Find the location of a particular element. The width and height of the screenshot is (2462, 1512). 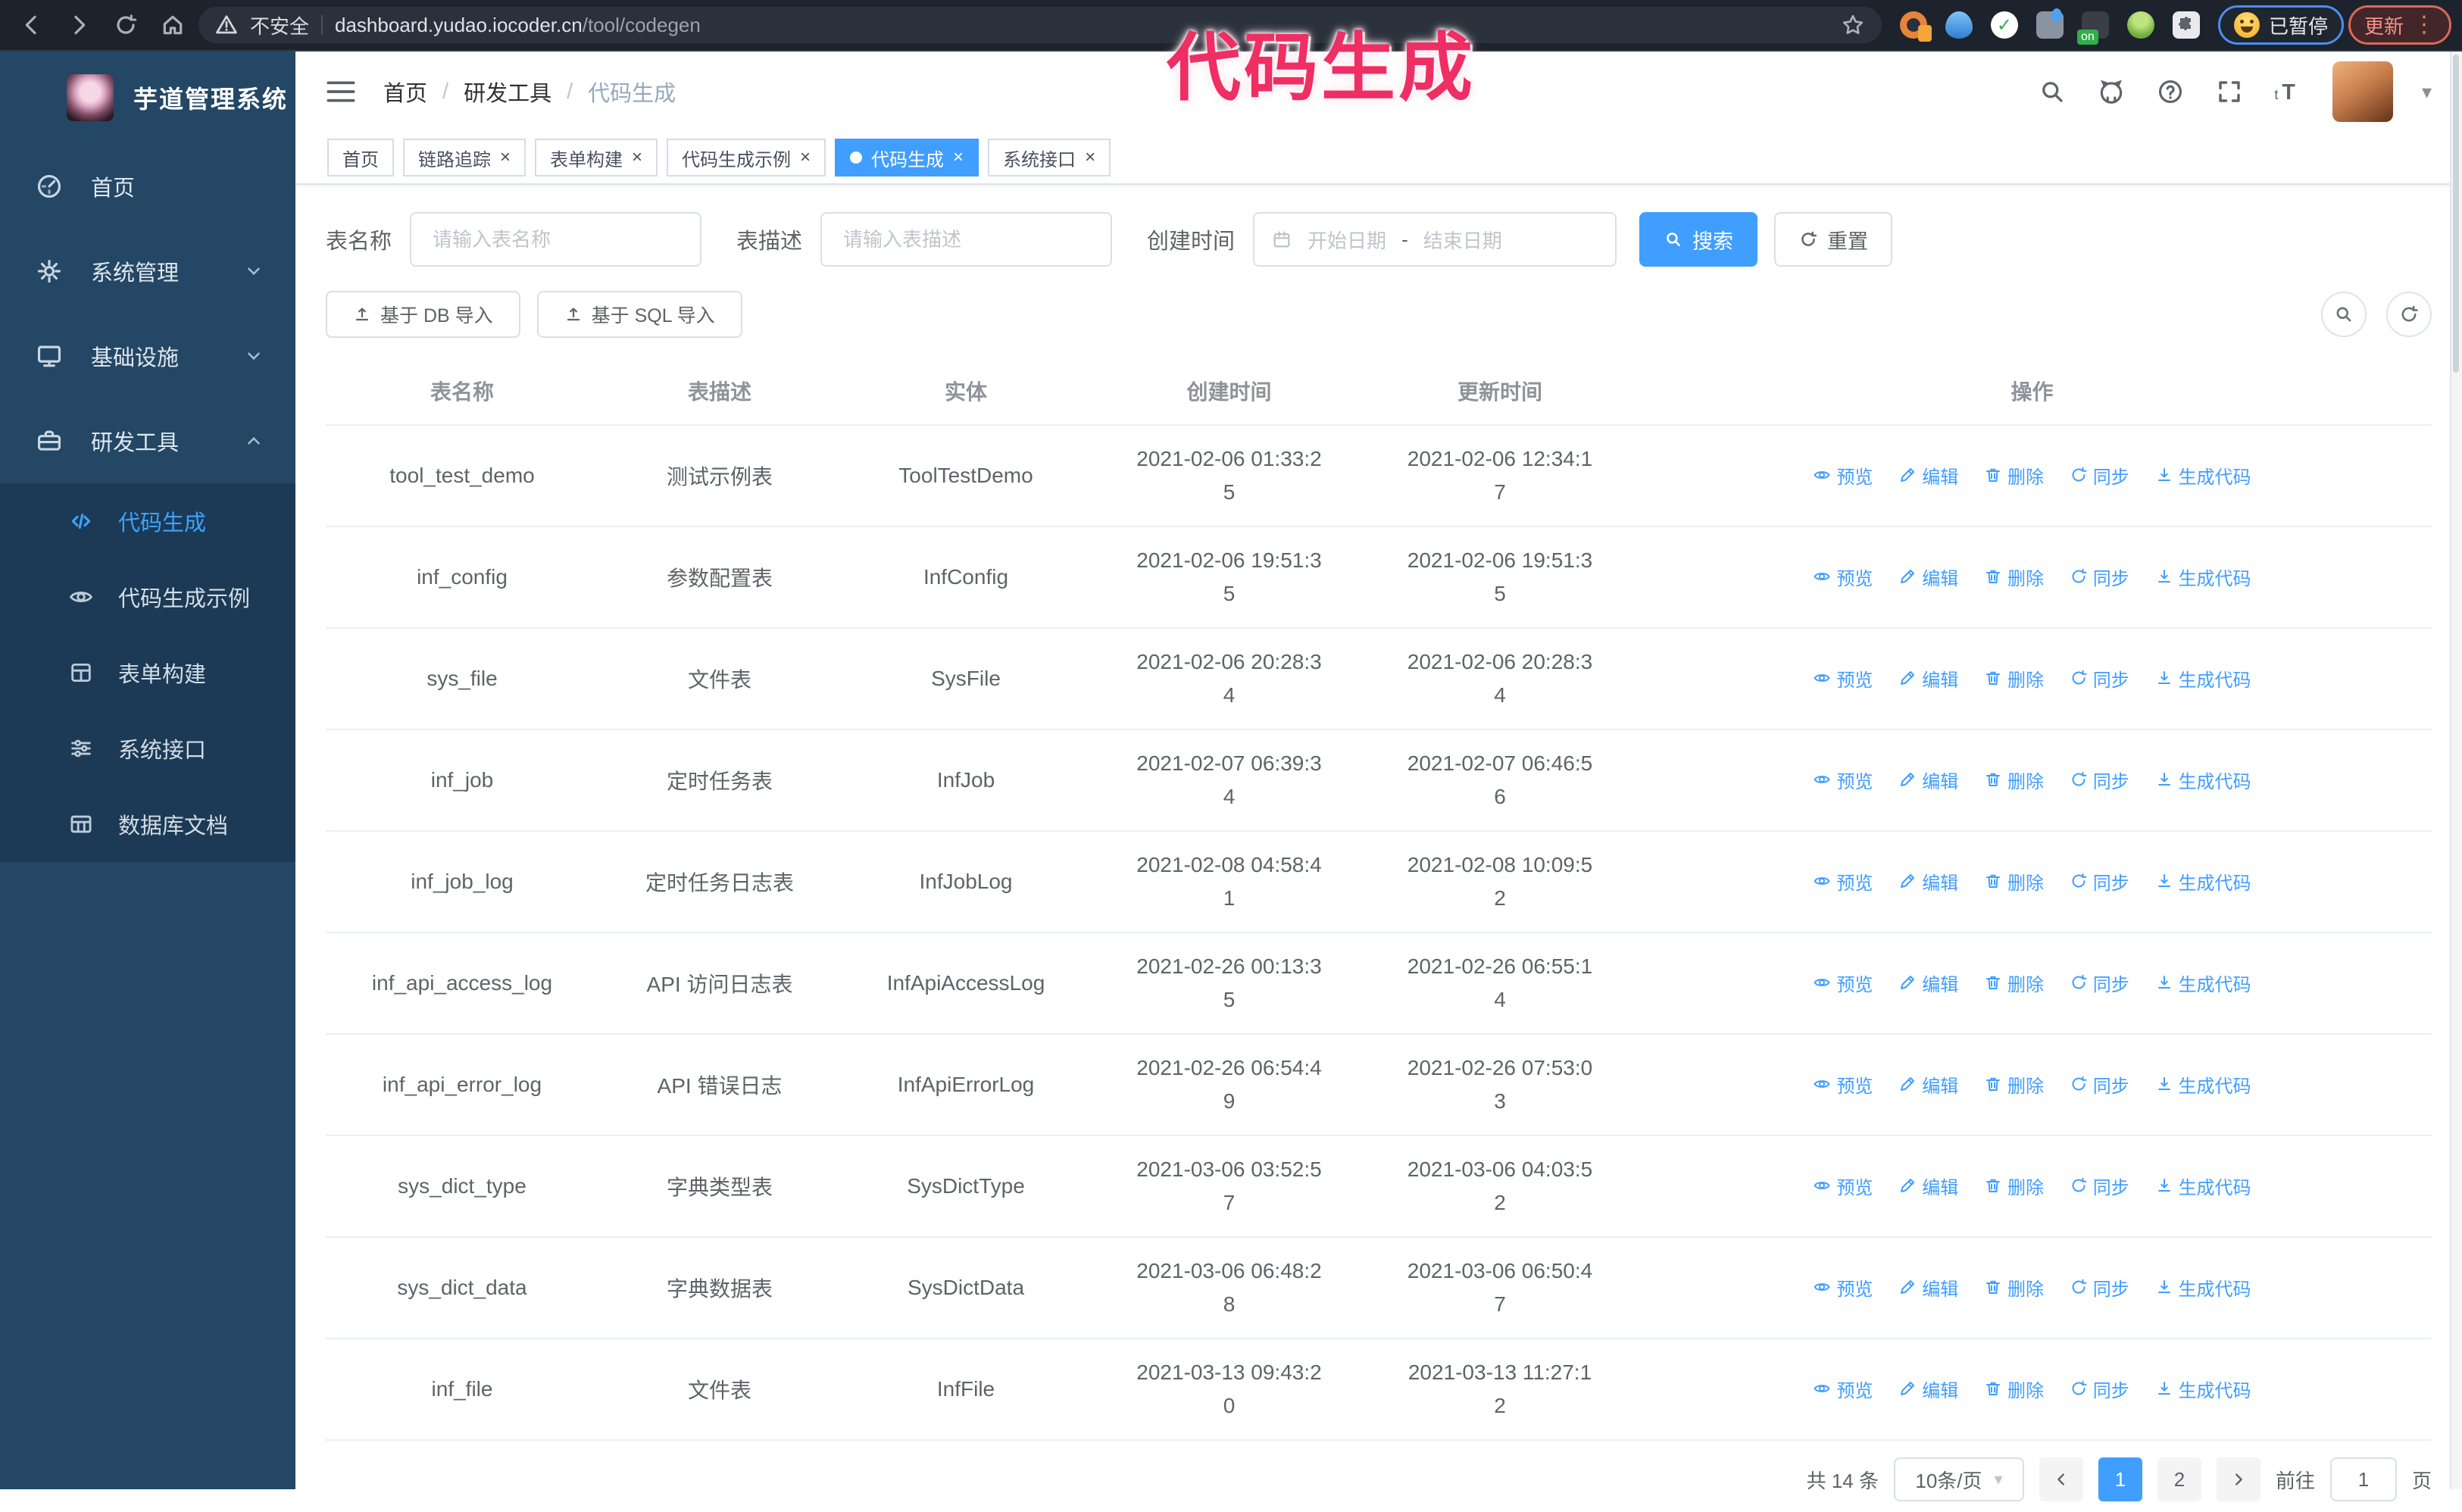

page-size-select: 10条/页 ▾ is located at coordinates (1958, 1479).